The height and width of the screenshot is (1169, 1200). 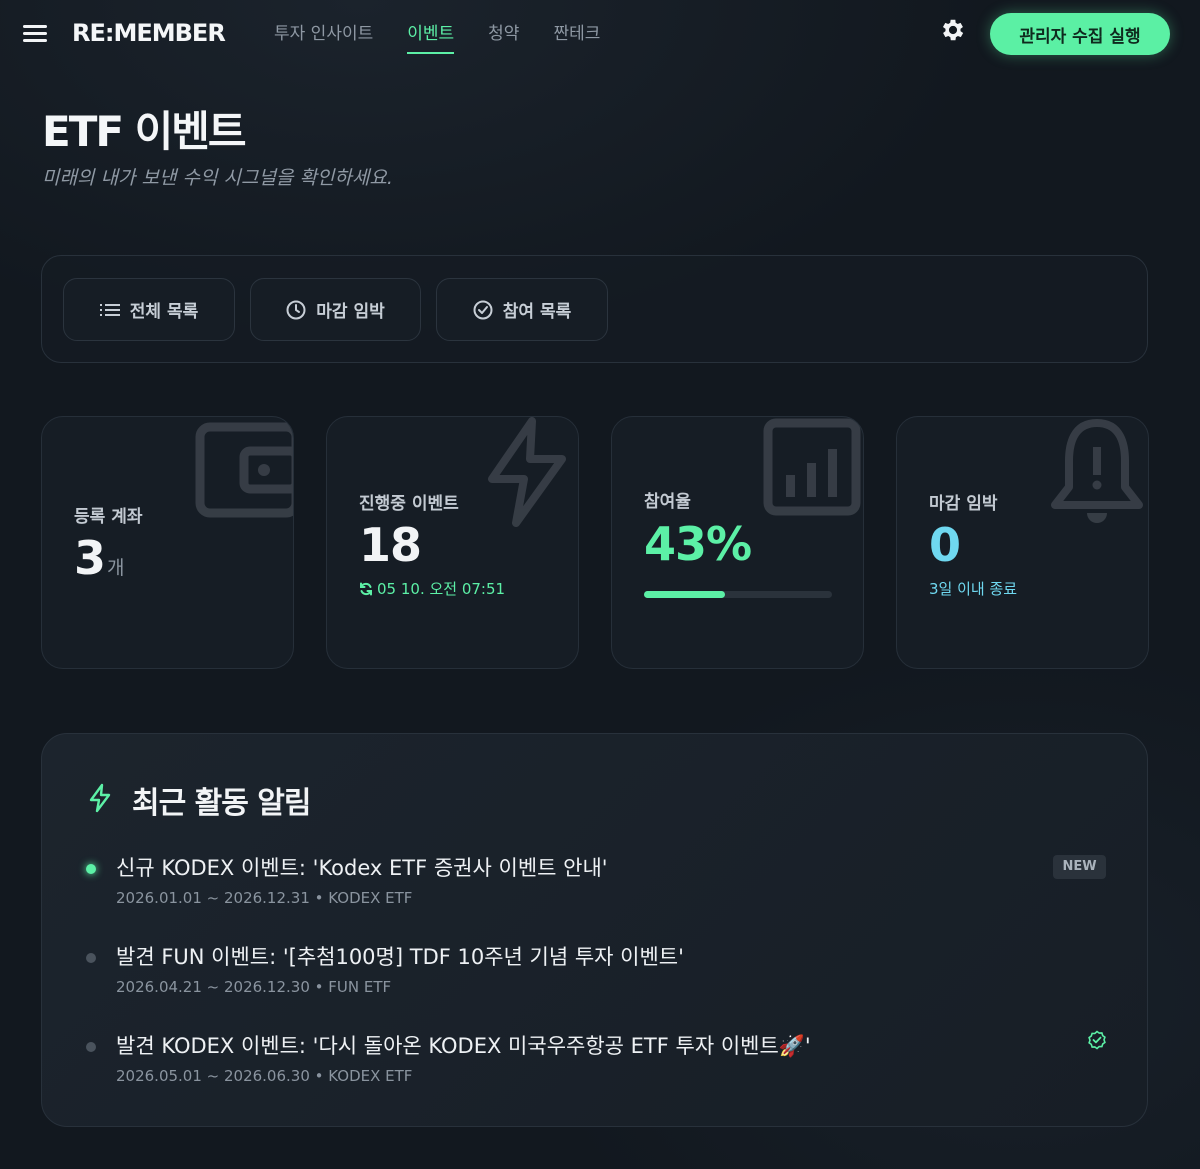 I want to click on stat-deadline-label: 마감 임박, so click(x=963, y=504).